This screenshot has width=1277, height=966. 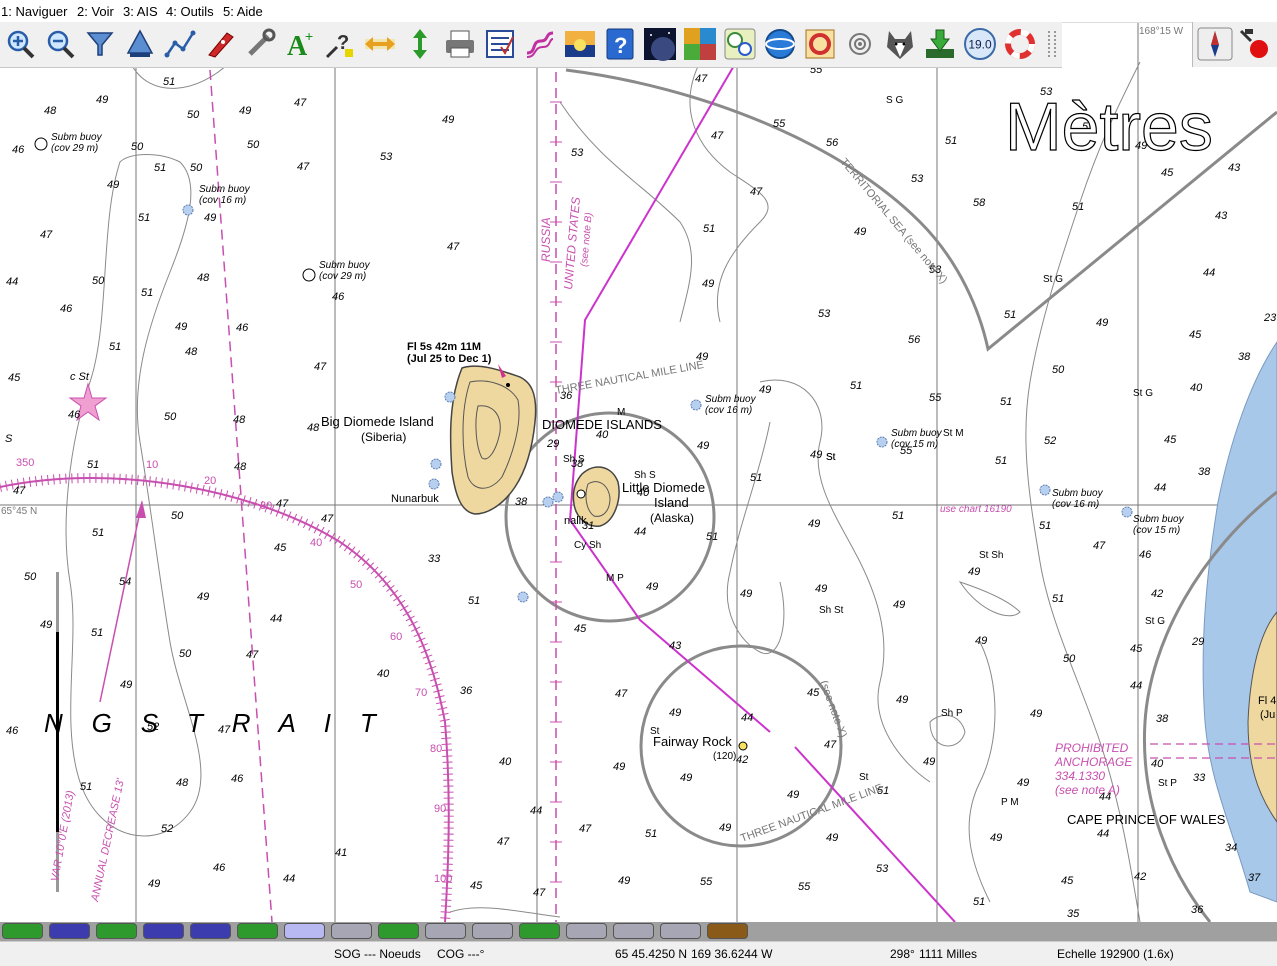 What do you see at coordinates (574, 459) in the screenshot?
I see `seabed-annotation: Sh S` at bounding box center [574, 459].